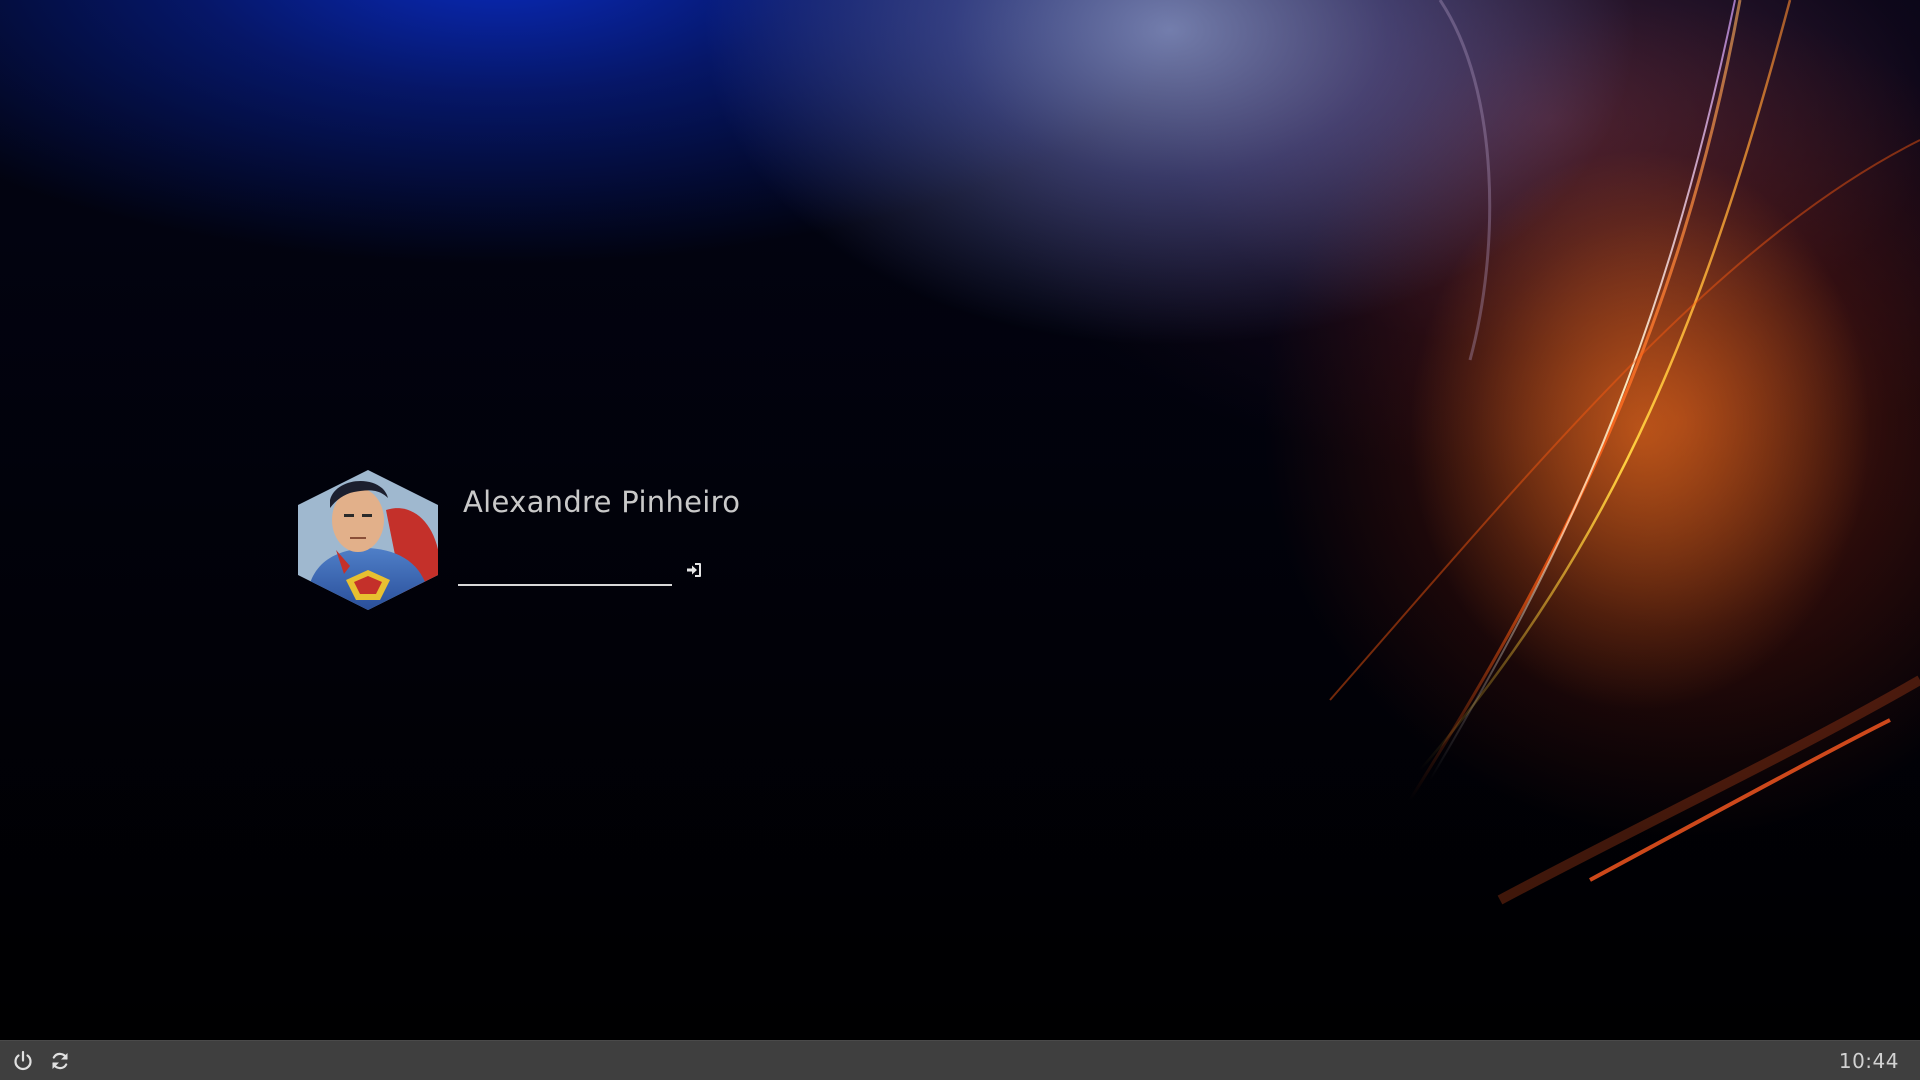 The image size is (1920, 1080). Describe the element at coordinates (368, 540) in the screenshot. I see `user-avatar` at that location.